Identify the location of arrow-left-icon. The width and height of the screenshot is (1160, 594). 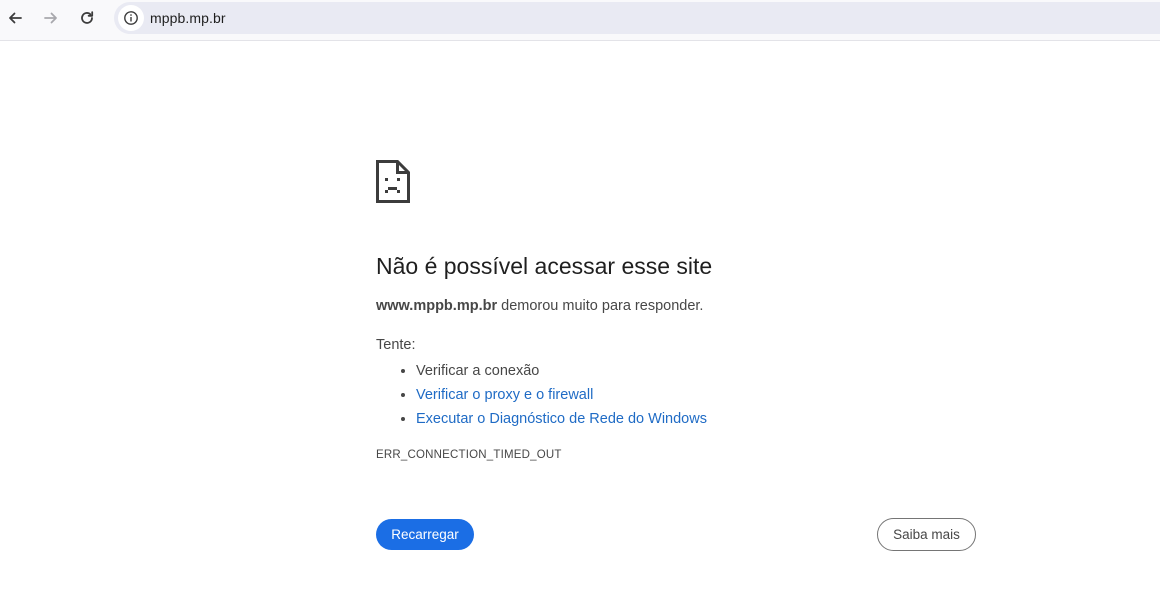
(15, 18).